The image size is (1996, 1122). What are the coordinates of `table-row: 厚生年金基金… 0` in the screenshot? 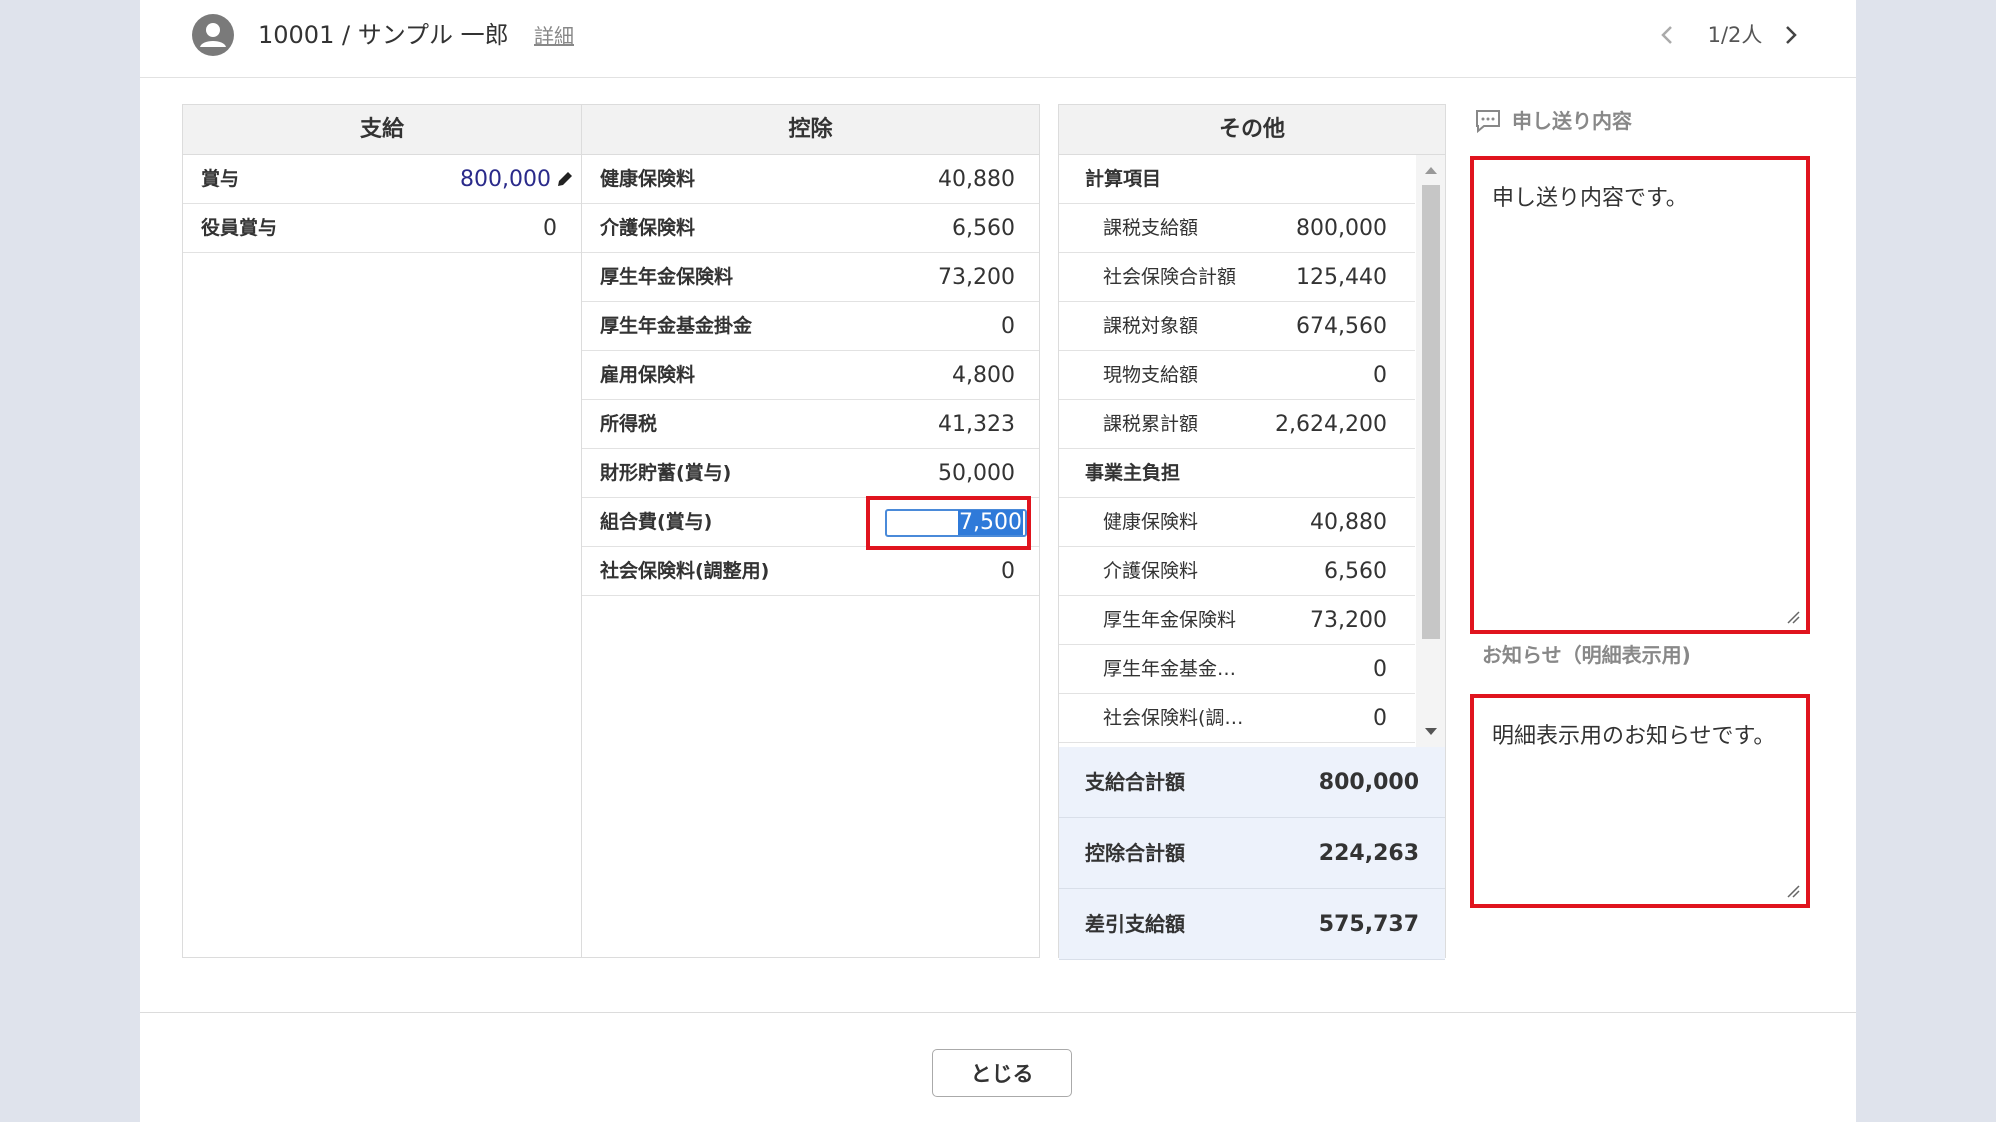 It's located at (1237, 669).